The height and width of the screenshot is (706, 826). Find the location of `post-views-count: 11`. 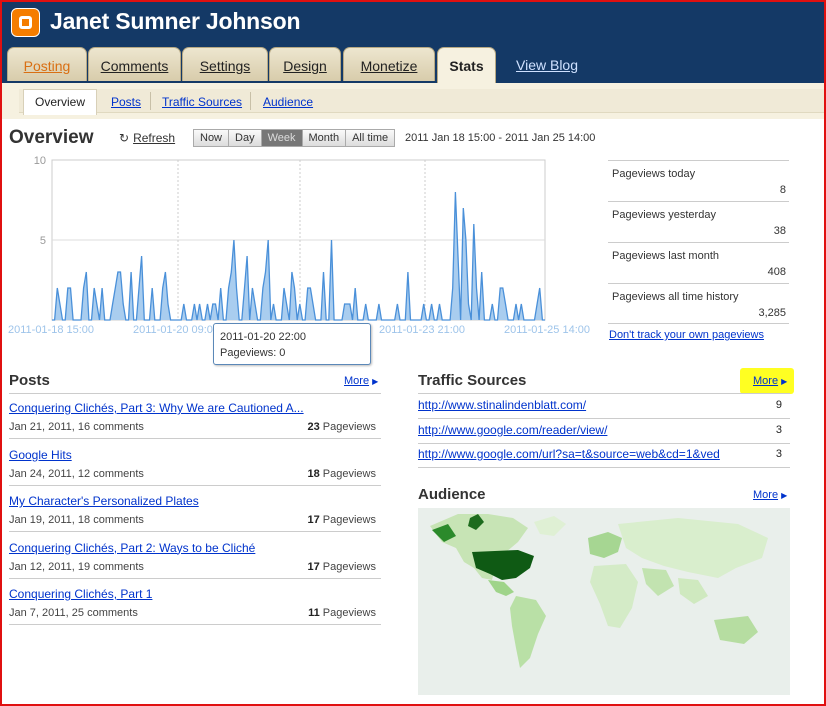

post-views-count: 11 is located at coordinates (314, 613).